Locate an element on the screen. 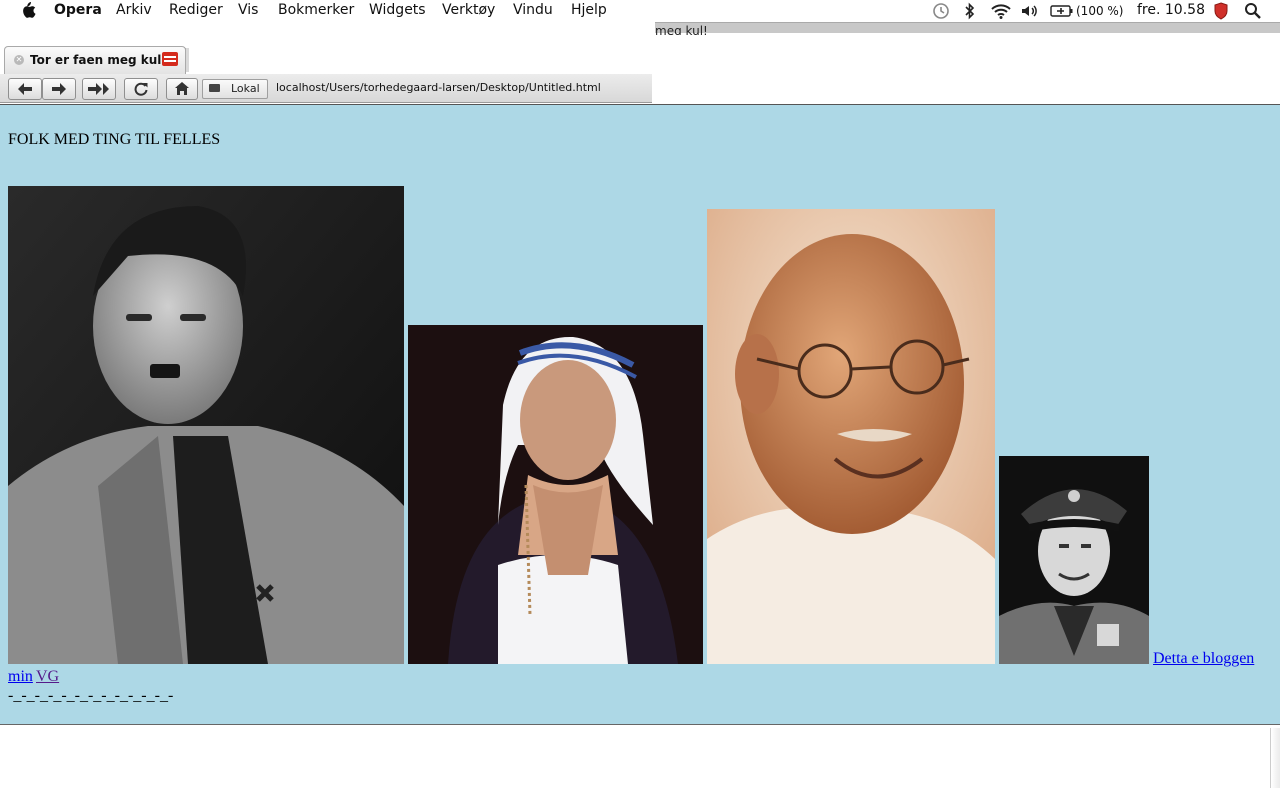 This screenshot has height=800, width=1280. next-tab-edge is located at coordinates (187, 60).